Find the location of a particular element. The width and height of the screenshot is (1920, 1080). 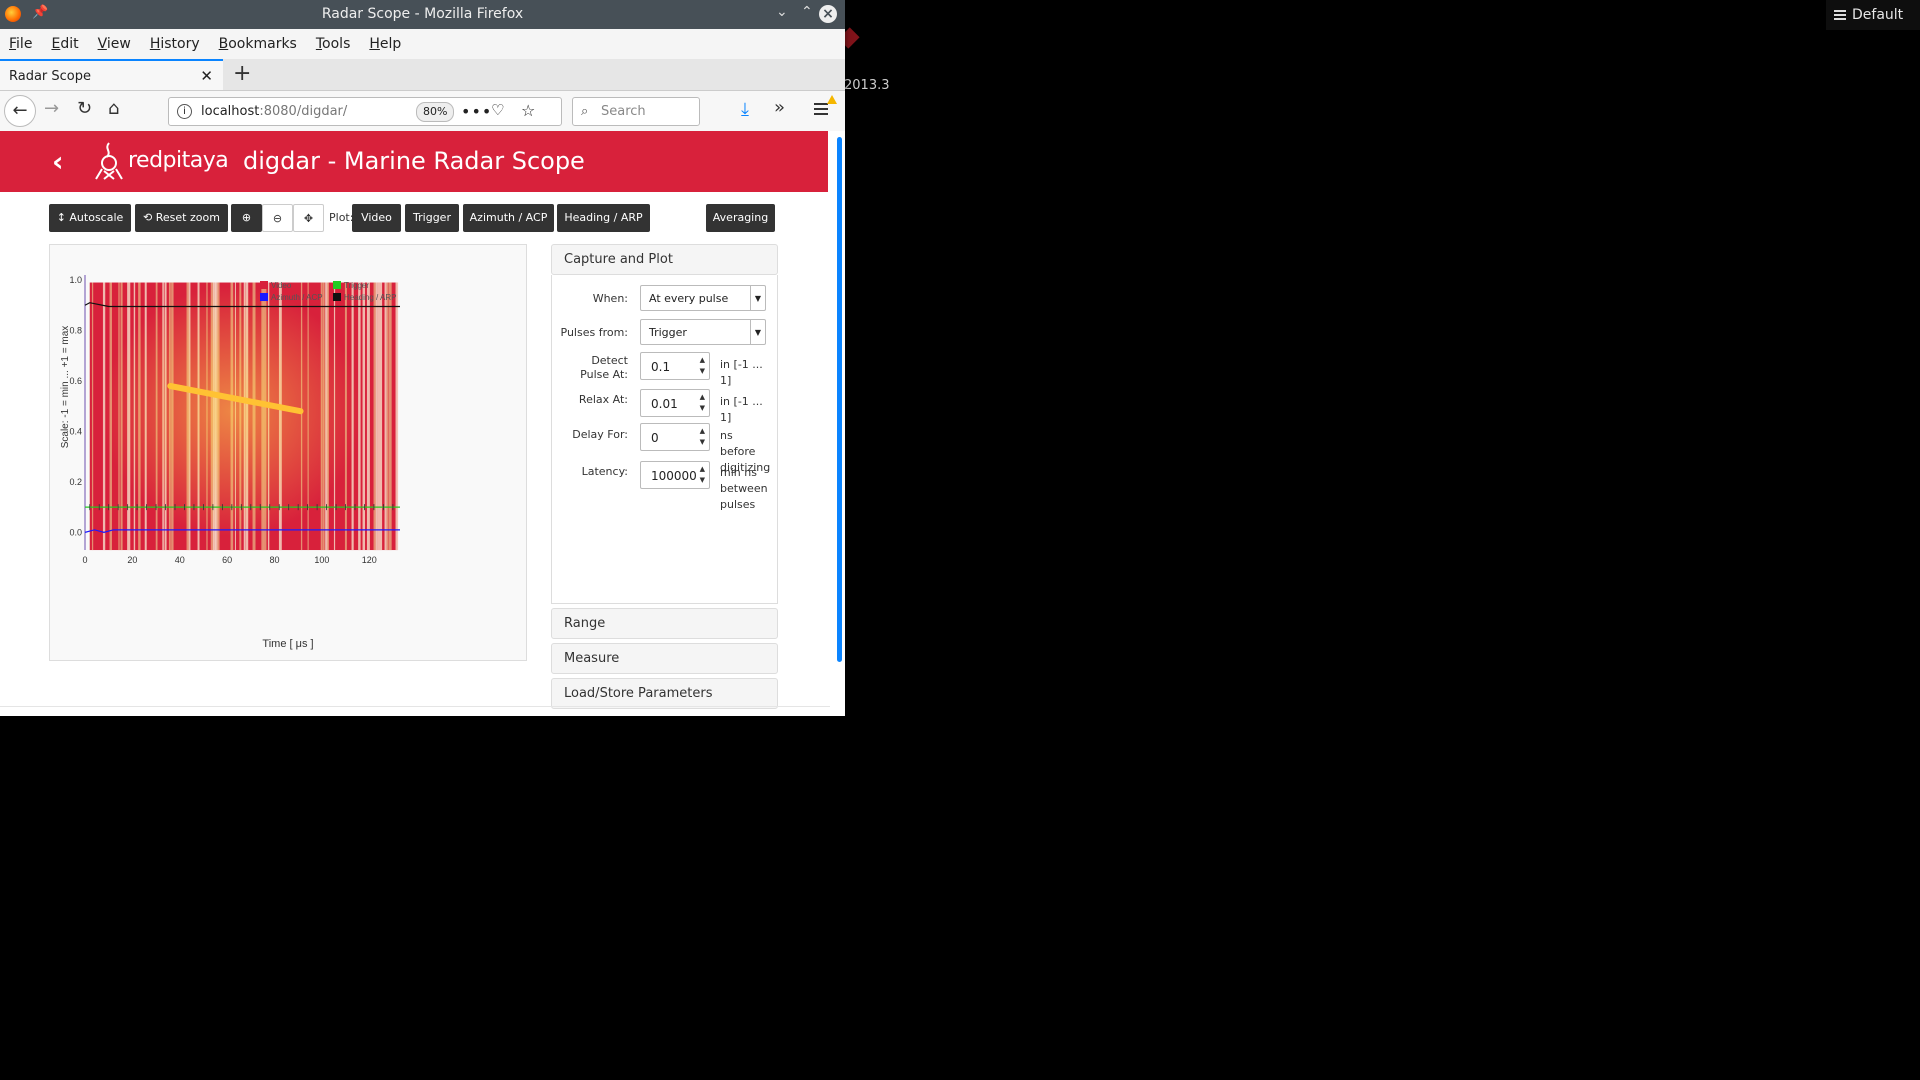

latency-value: 100000 is located at coordinates (674, 476).